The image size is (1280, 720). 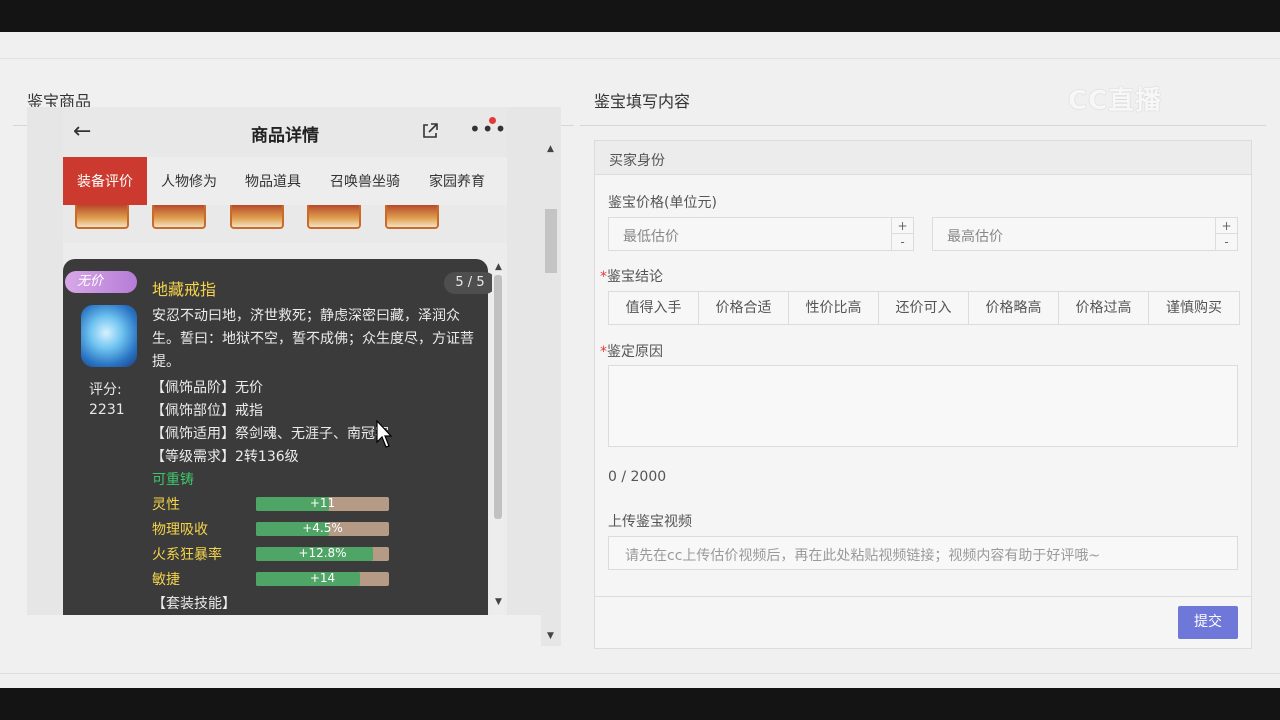 What do you see at coordinates (207, 388) in the screenshot?
I see `item-property: 【佩饰品阶】无价` at bounding box center [207, 388].